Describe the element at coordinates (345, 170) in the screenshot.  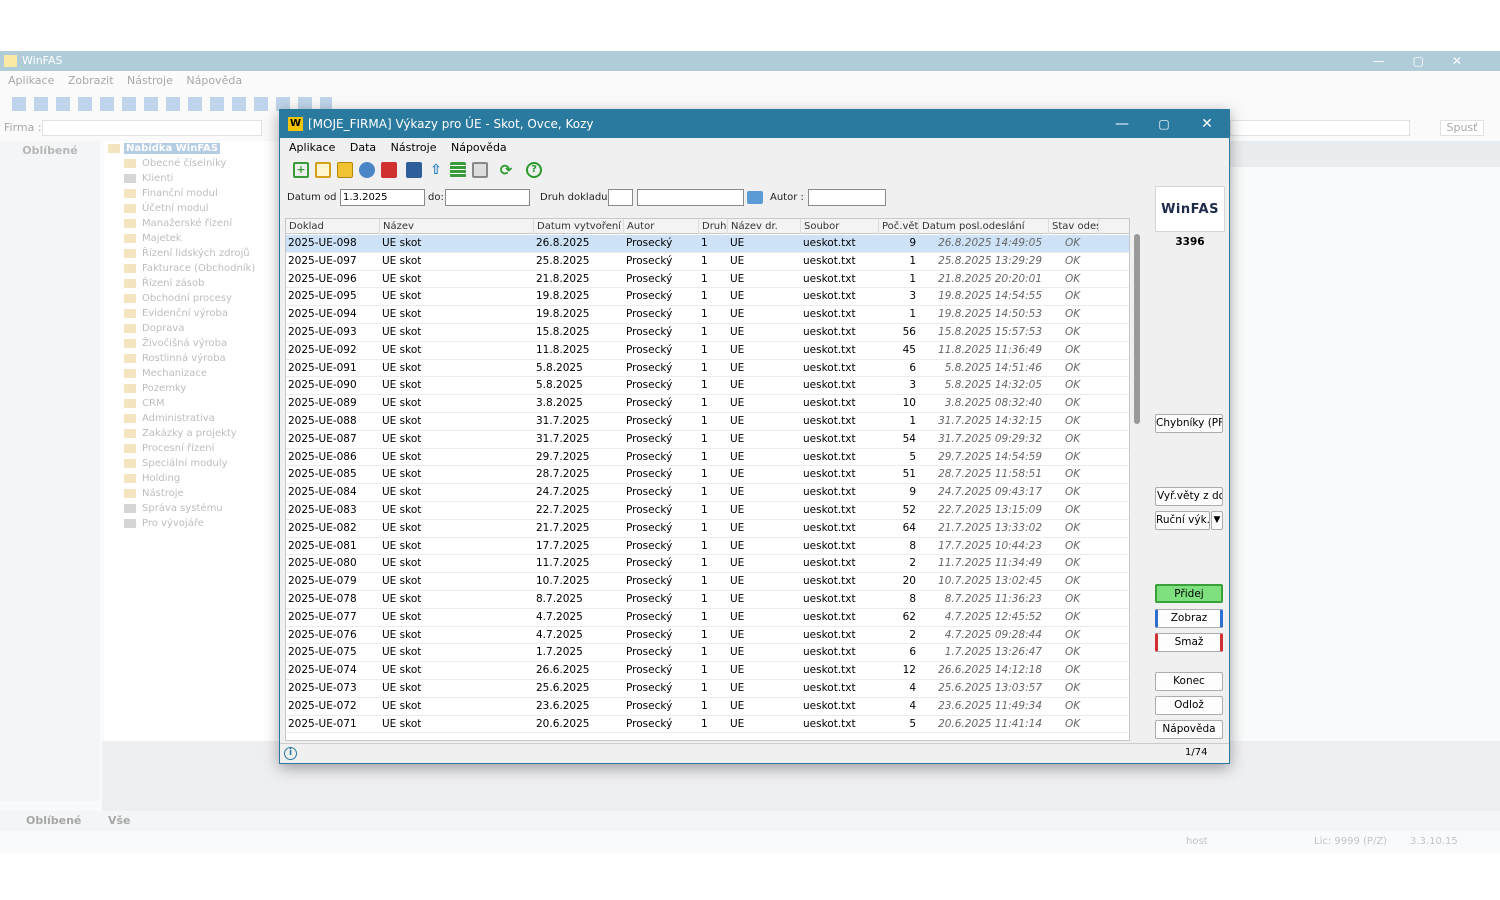
I see `edit-icon` at that location.